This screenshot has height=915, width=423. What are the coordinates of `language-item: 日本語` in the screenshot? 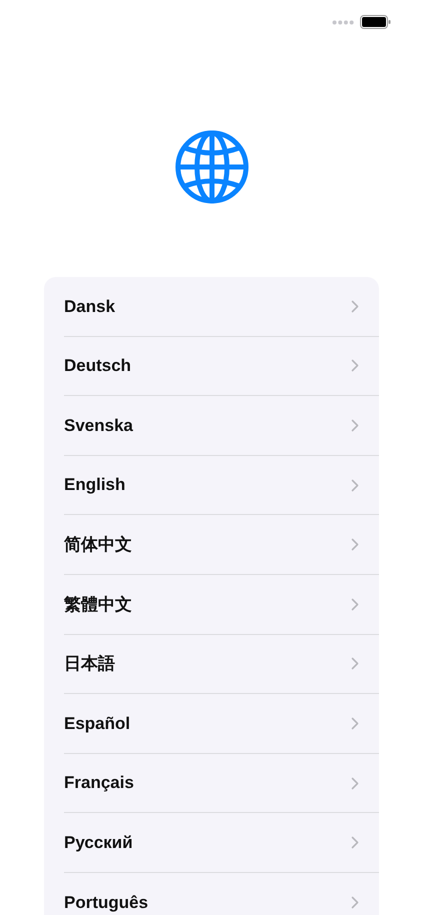 It's located at (221, 664).